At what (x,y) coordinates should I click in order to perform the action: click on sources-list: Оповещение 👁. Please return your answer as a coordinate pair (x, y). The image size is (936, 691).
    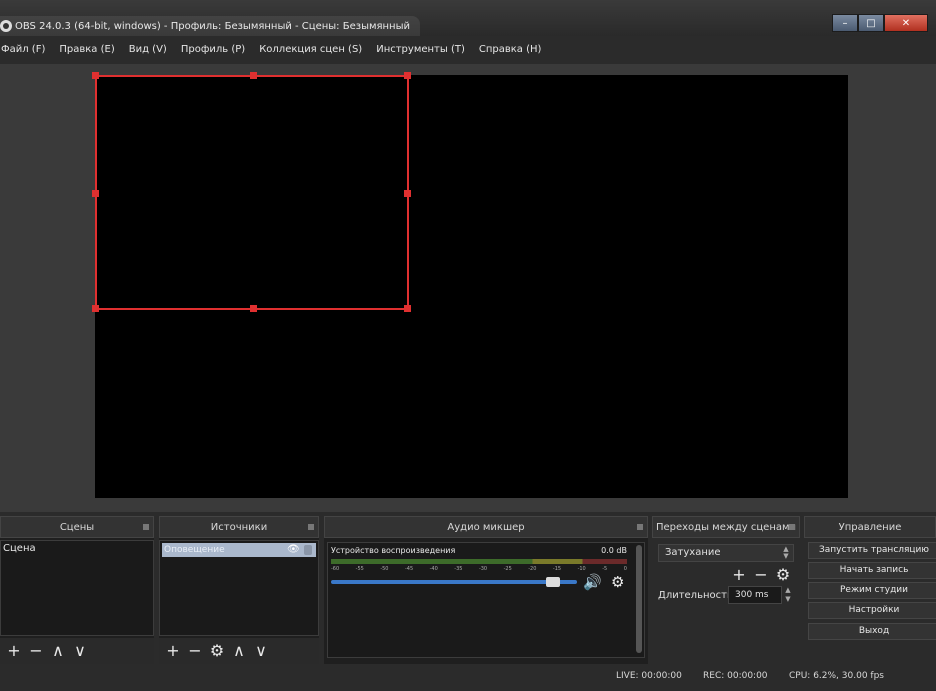
    Looking at the image, I should click on (239, 588).